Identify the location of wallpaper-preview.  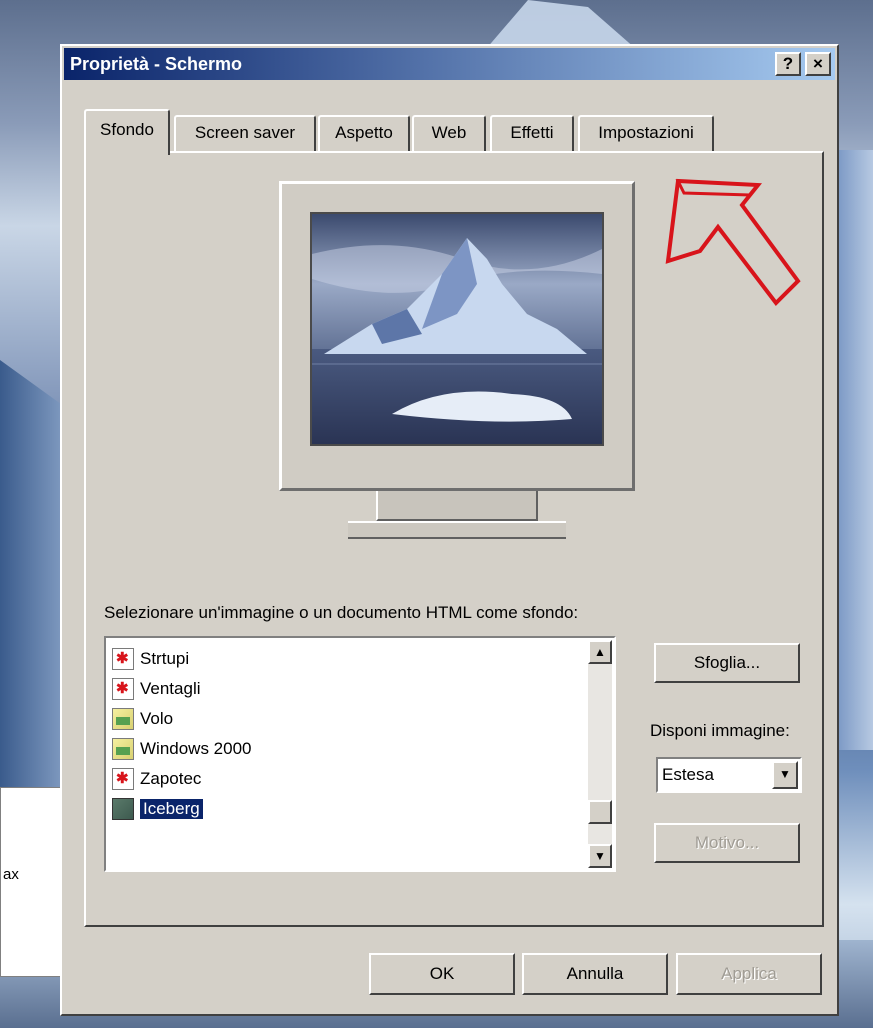
(457, 329).